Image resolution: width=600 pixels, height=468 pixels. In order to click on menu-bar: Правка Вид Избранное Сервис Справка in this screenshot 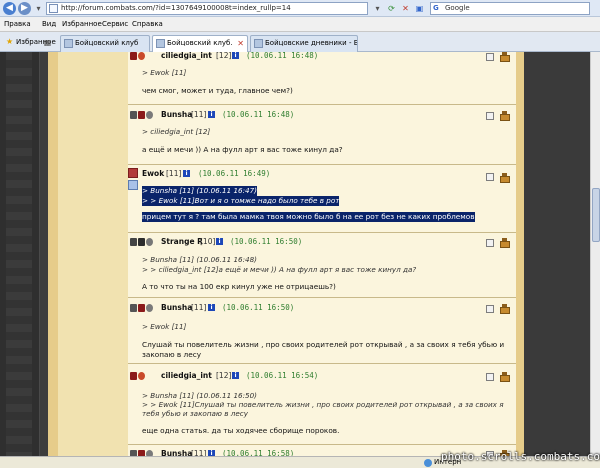, I will do `click(300, 24)`.